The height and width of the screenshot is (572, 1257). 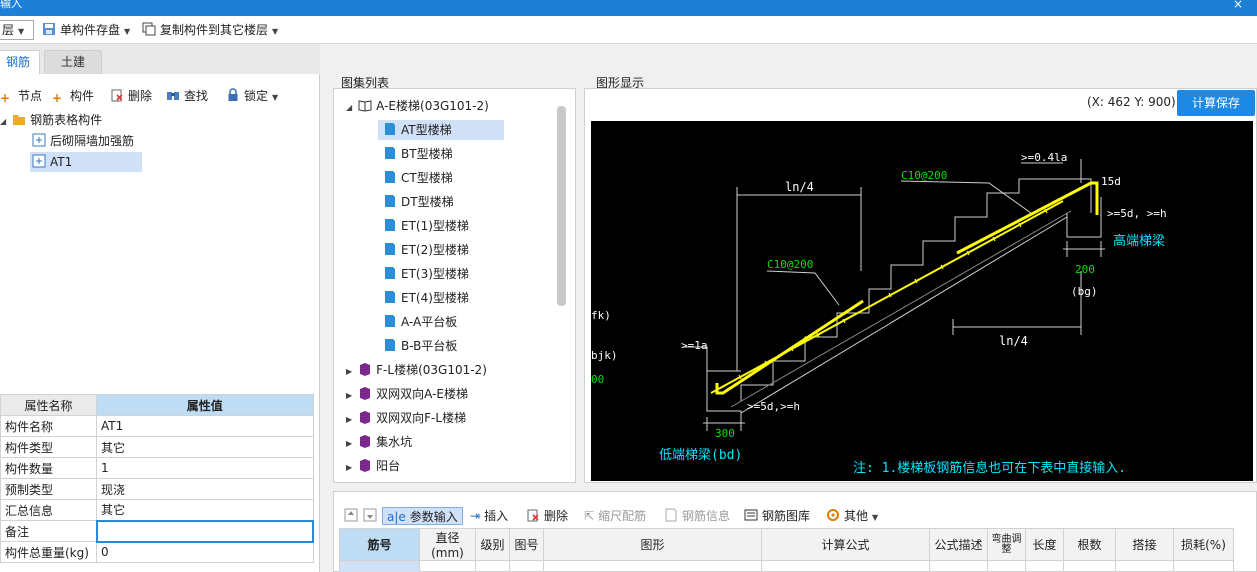 I want to click on floor-combo: 层 ▼, so click(x=17, y=30).